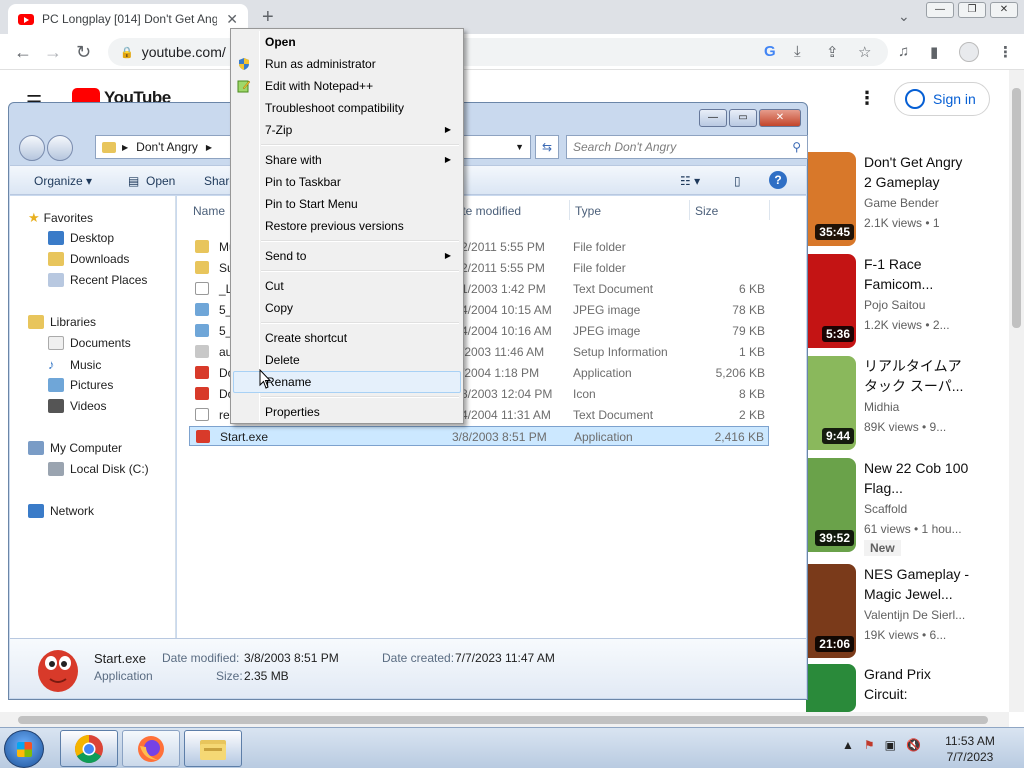  Describe the element at coordinates (74, 364) in the screenshot. I see `nav-music: ♪ Music` at that location.